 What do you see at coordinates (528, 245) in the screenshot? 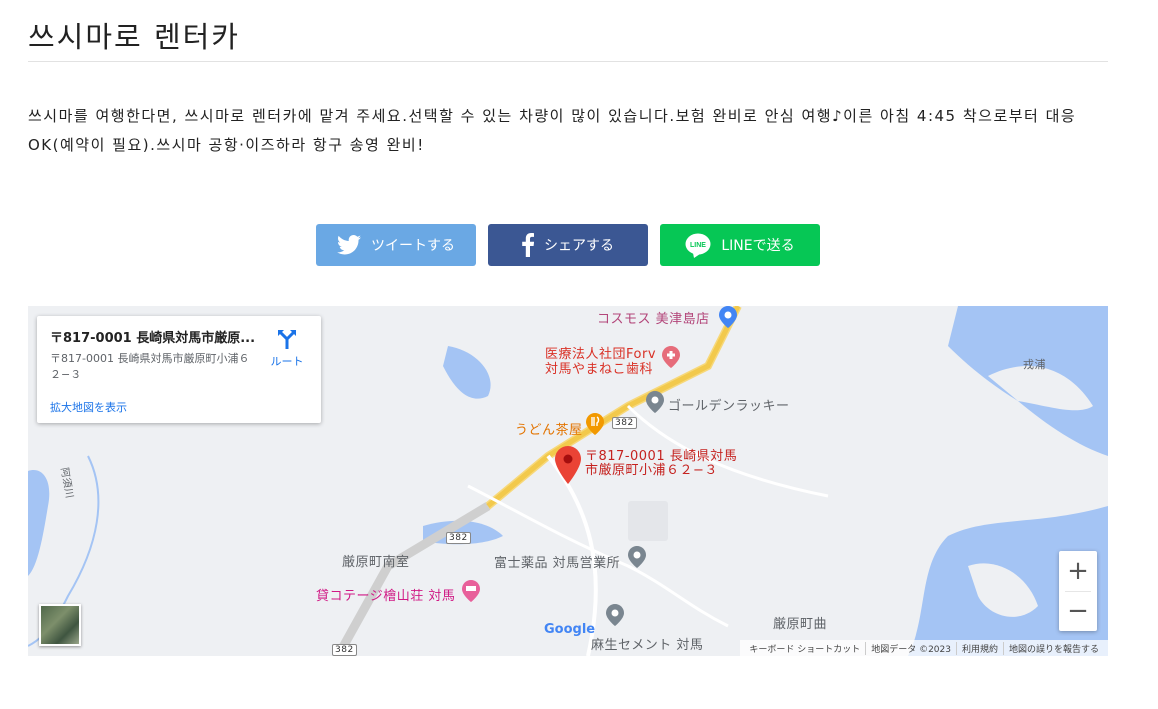
I see `facebook-icon` at bounding box center [528, 245].